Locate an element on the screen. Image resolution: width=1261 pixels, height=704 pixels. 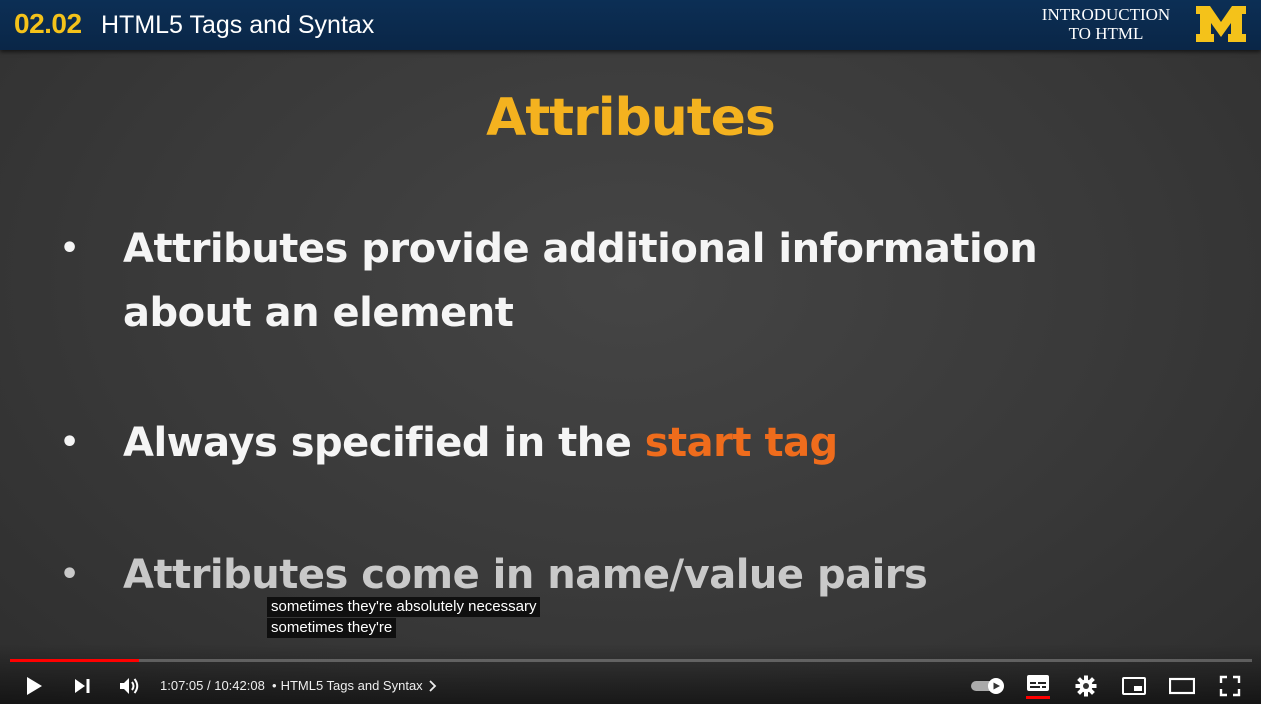
subtitles-button is located at coordinates (1038, 686).